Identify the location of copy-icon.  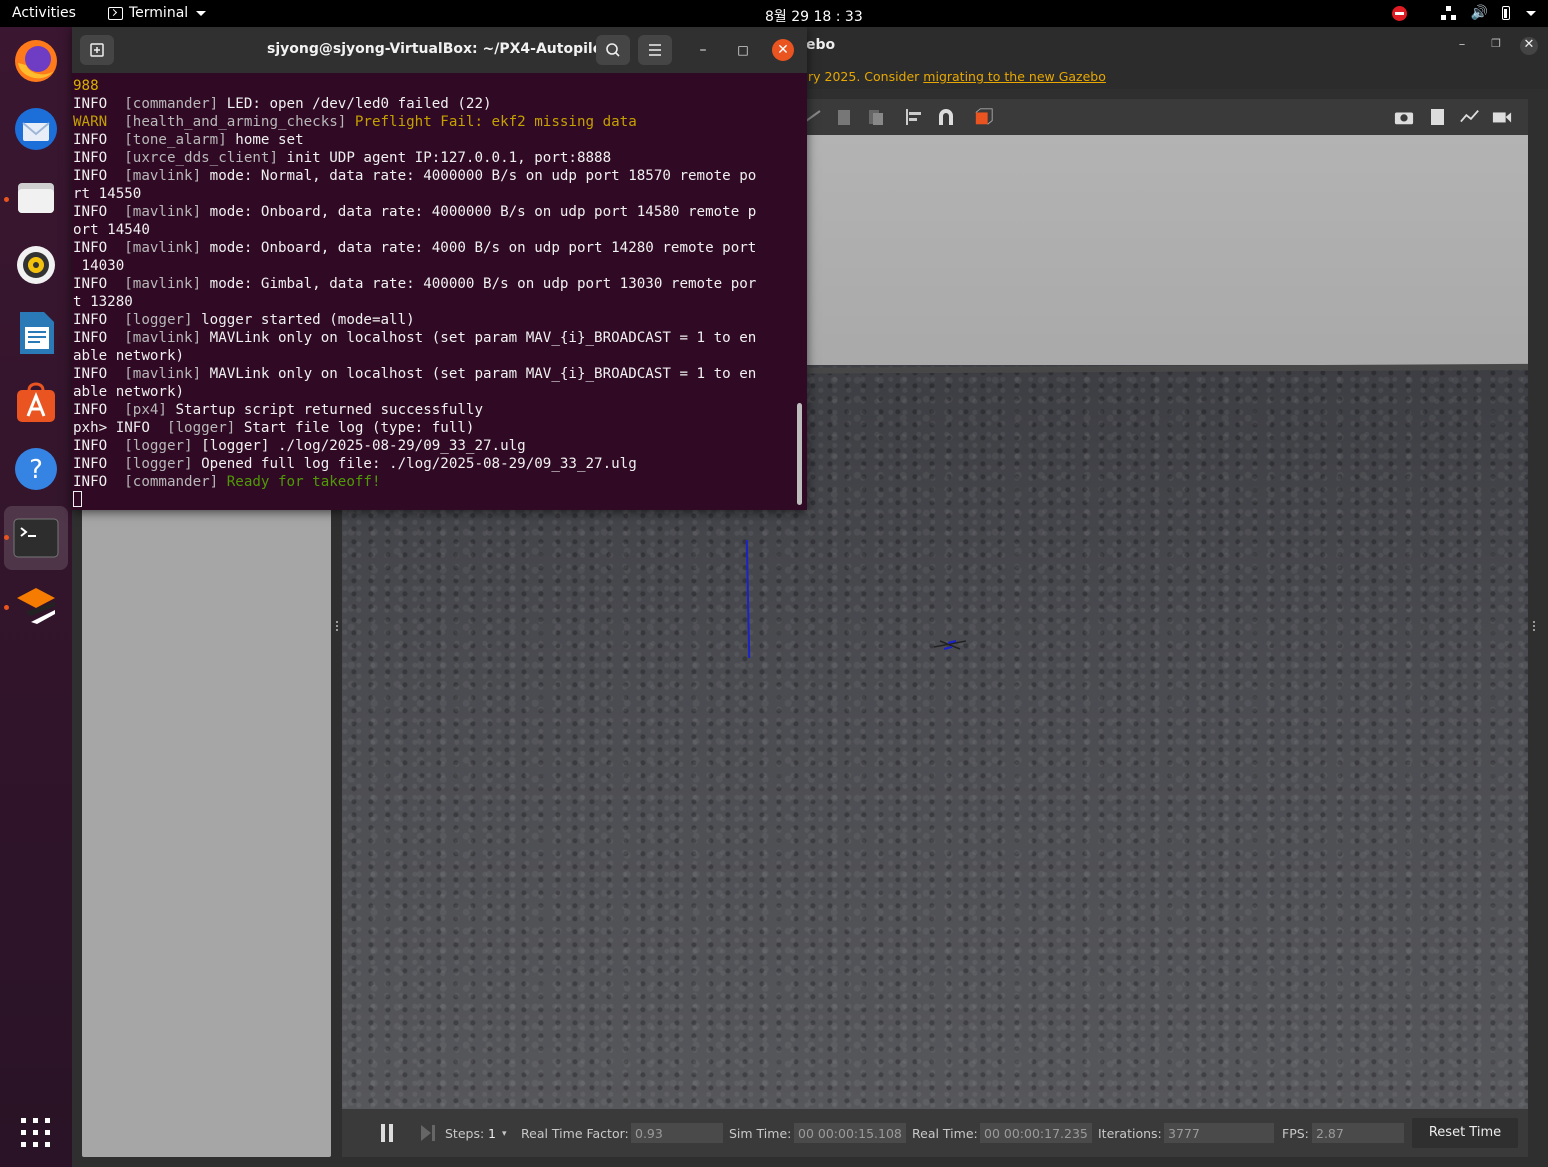
(844, 117).